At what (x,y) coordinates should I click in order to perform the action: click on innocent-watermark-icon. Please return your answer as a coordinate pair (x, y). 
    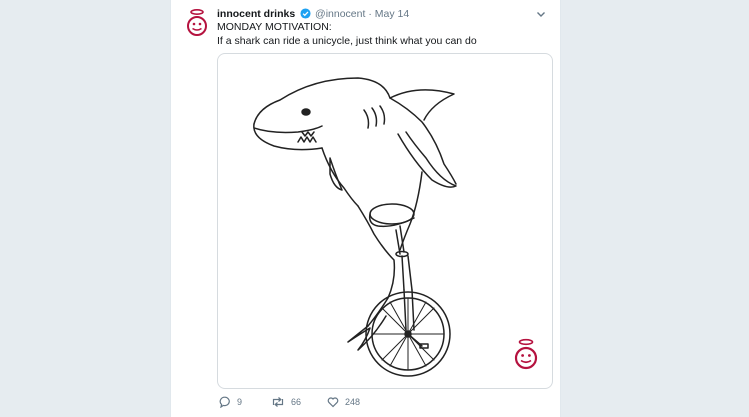
    Looking at the image, I should click on (526, 354).